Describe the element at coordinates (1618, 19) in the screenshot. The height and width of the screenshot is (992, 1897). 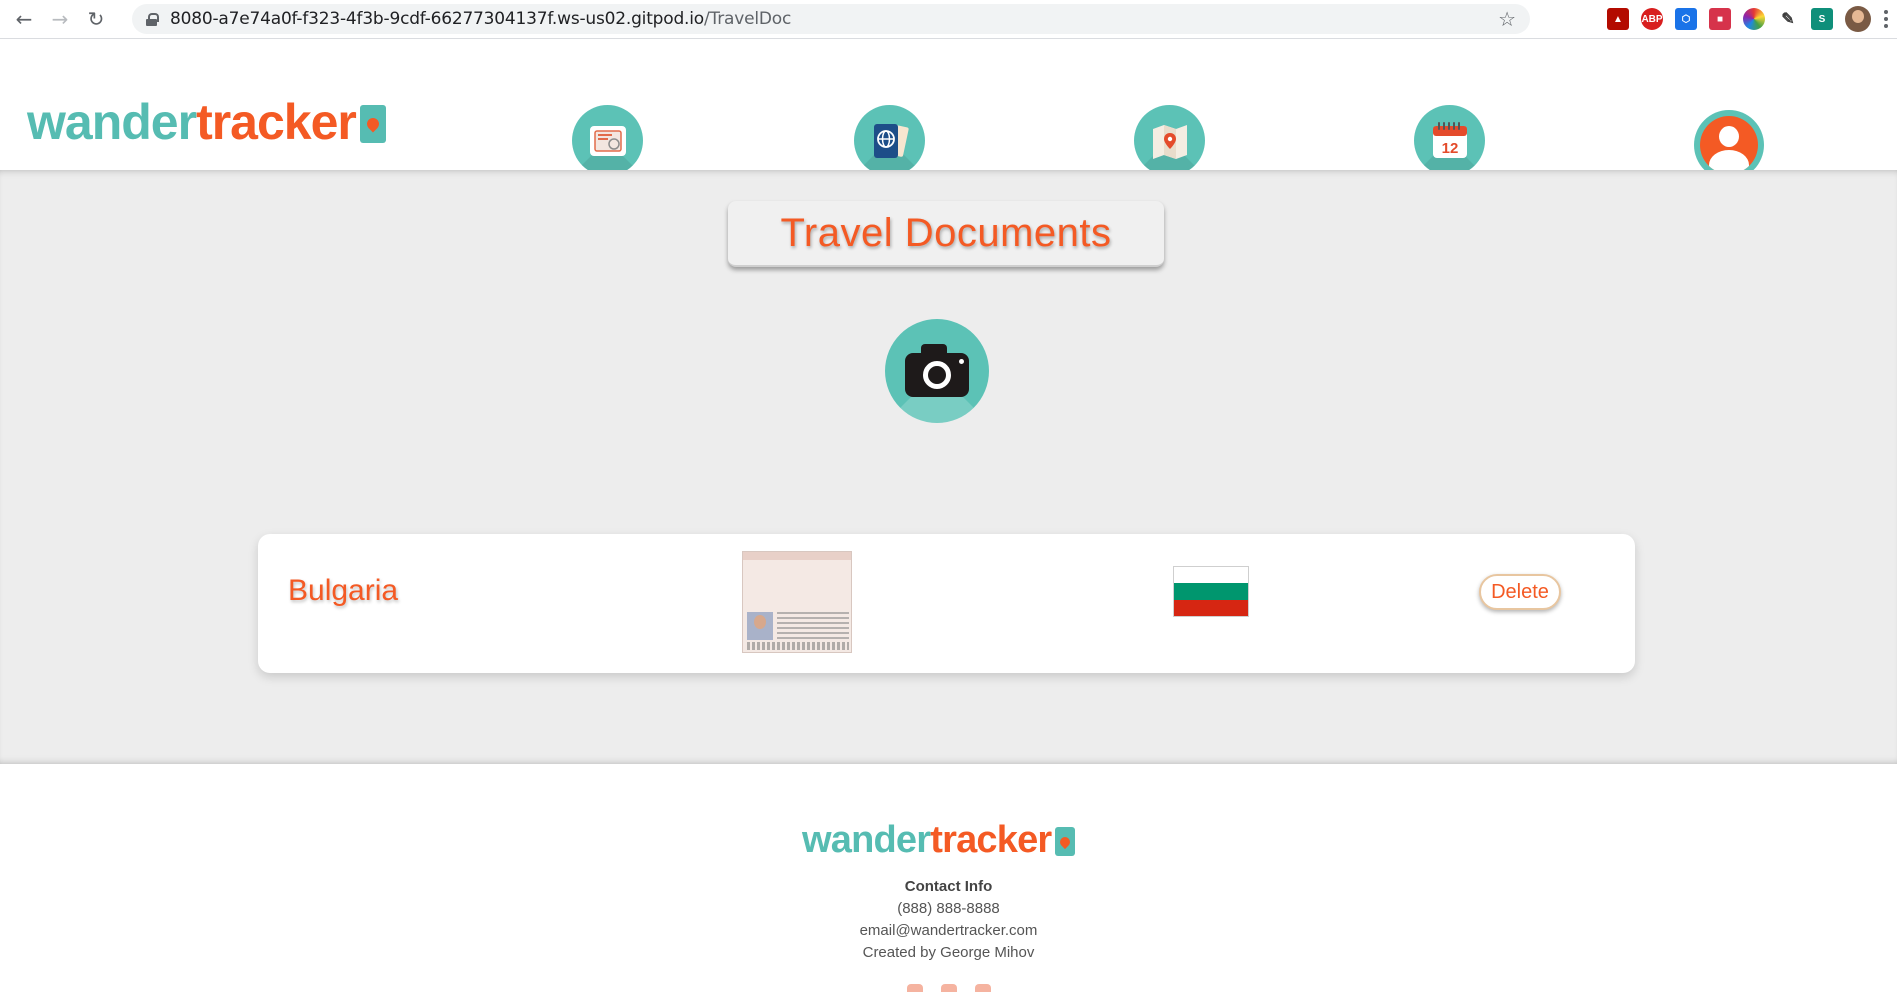
I see `acrobat-icon: ▲` at that location.